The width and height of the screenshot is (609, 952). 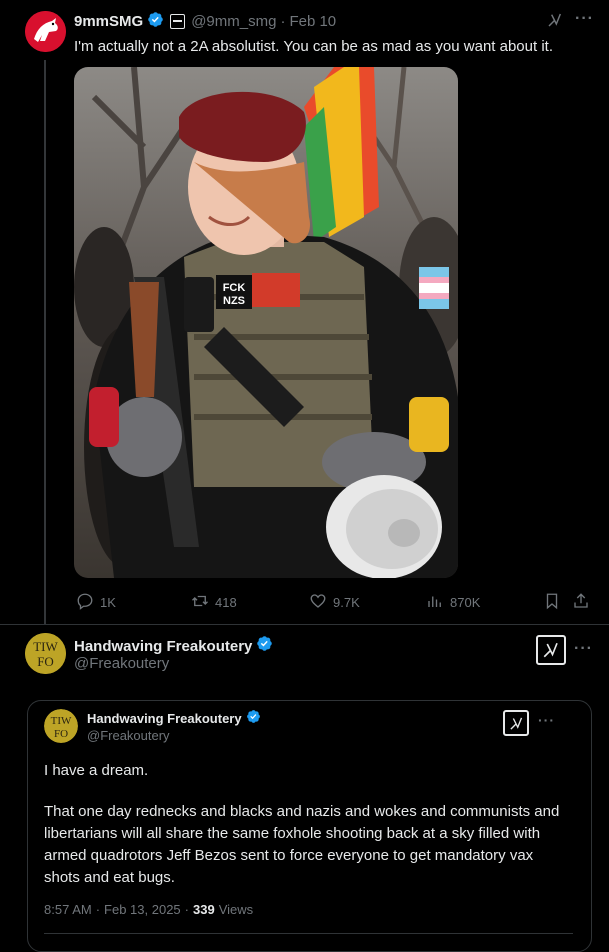 What do you see at coordinates (96, 770) in the screenshot?
I see `embedded-text-line1: I have a dream.` at bounding box center [96, 770].